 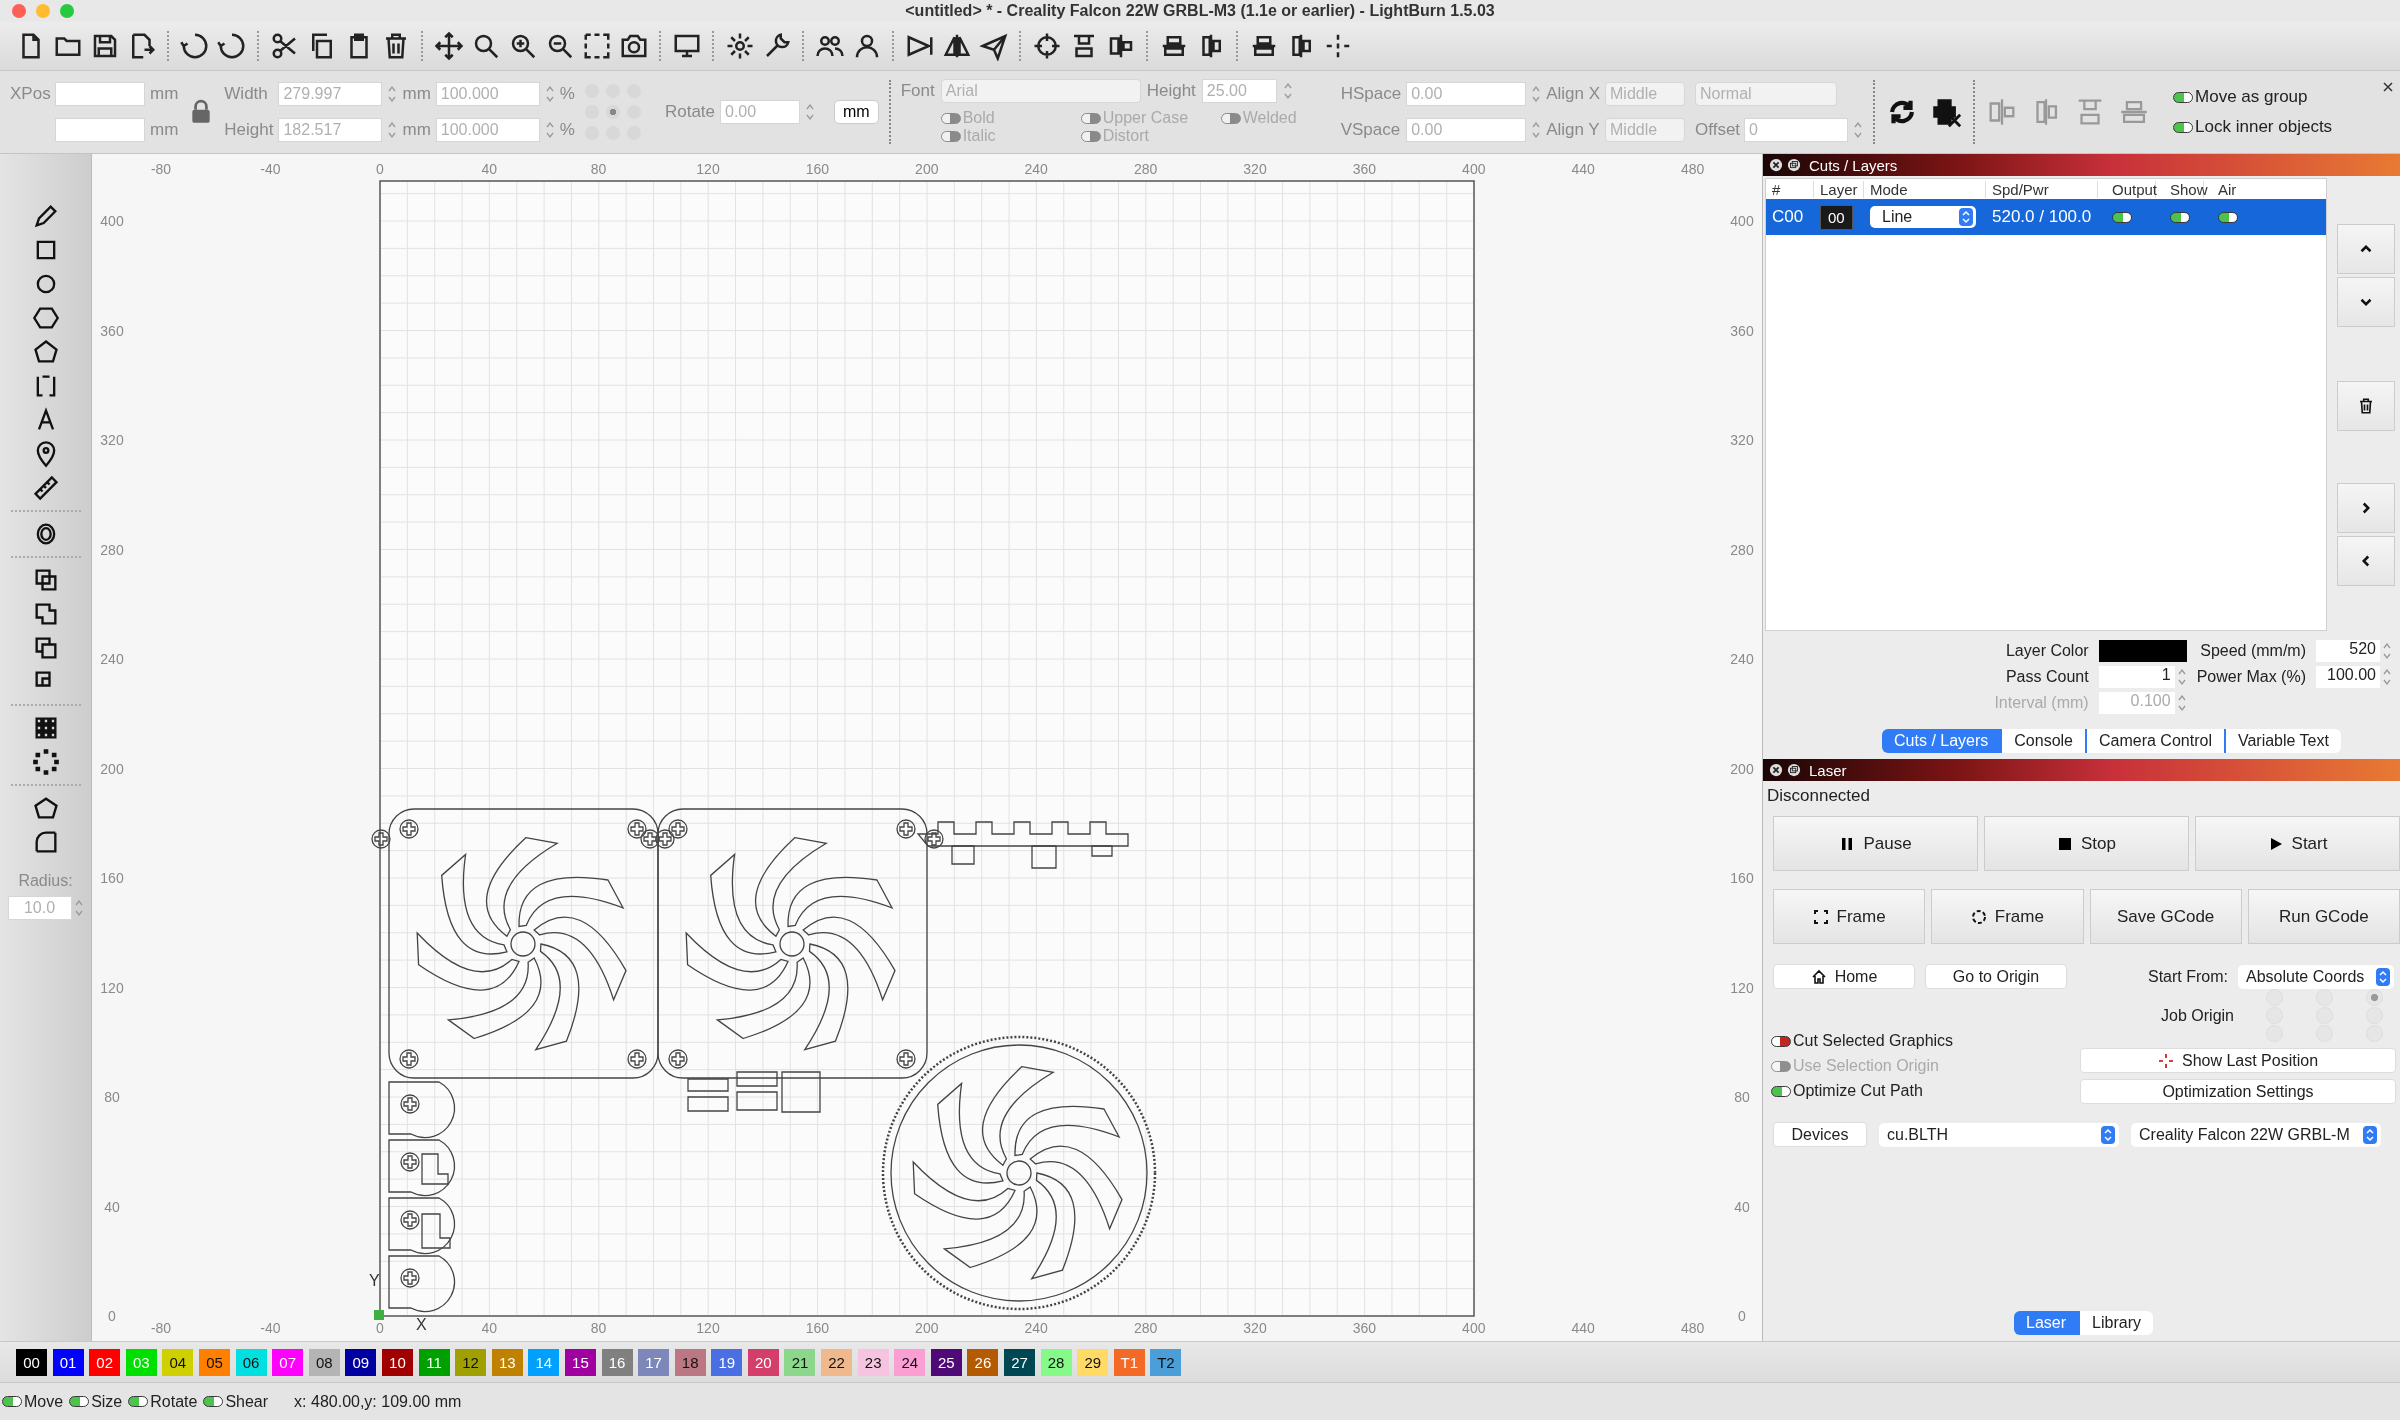 I want to click on layer-color-swatch: 19, so click(x=727, y=1362).